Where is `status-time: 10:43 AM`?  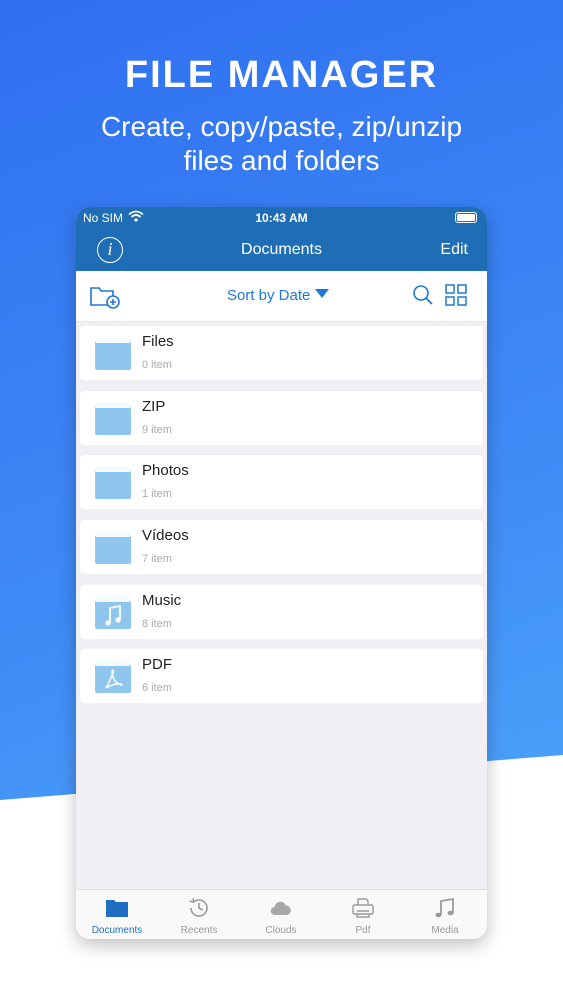
status-time: 10:43 AM is located at coordinates (281, 218).